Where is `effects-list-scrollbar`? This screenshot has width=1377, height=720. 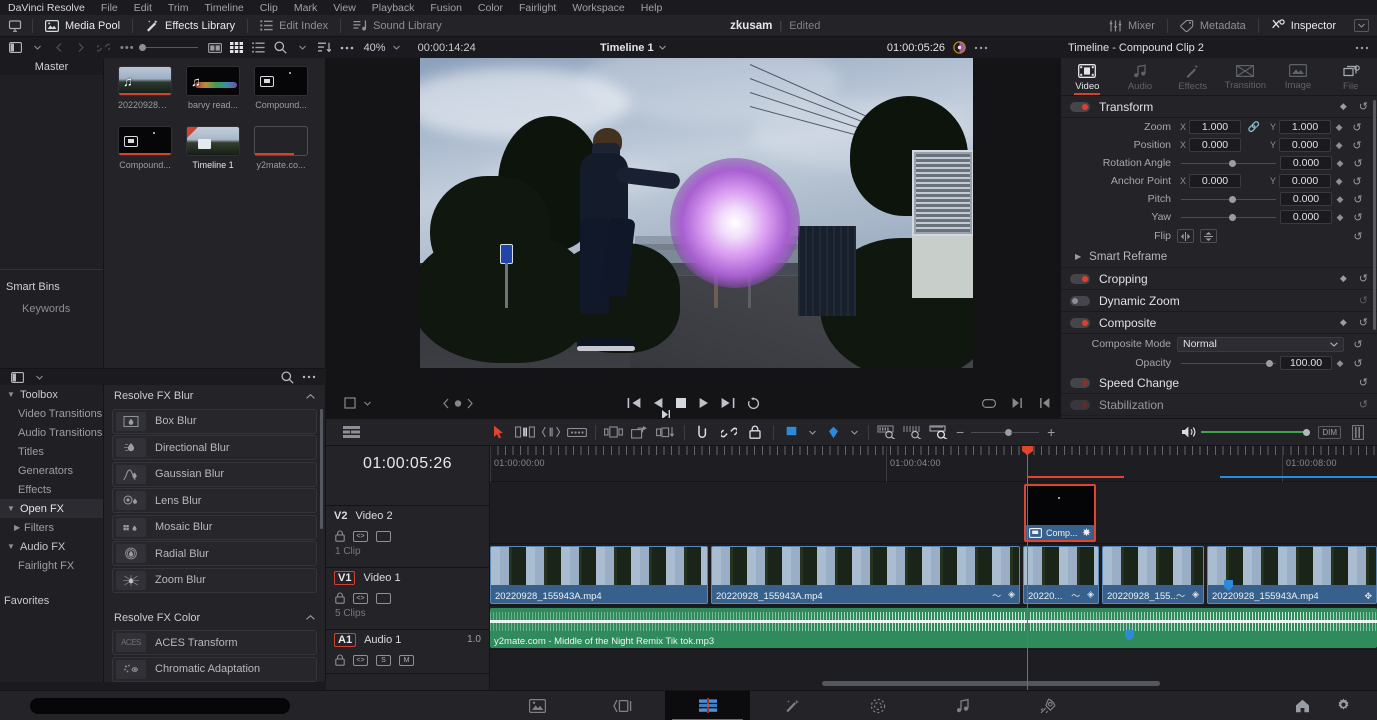 effects-list-scrollbar is located at coordinates (321, 469).